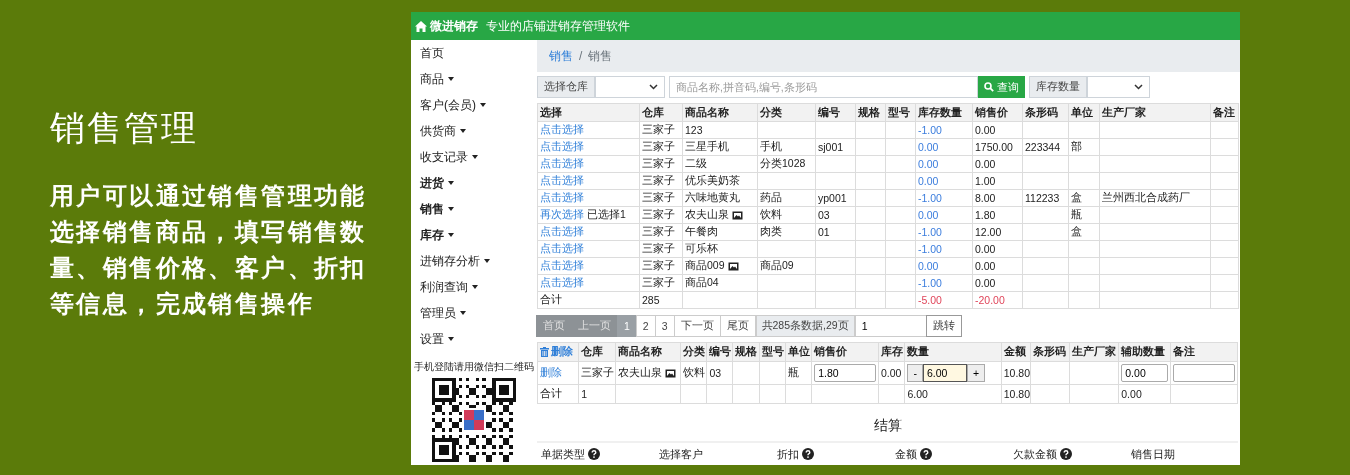 This screenshot has width=1350, height=475. I want to click on table-cell: 285, so click(661, 300).